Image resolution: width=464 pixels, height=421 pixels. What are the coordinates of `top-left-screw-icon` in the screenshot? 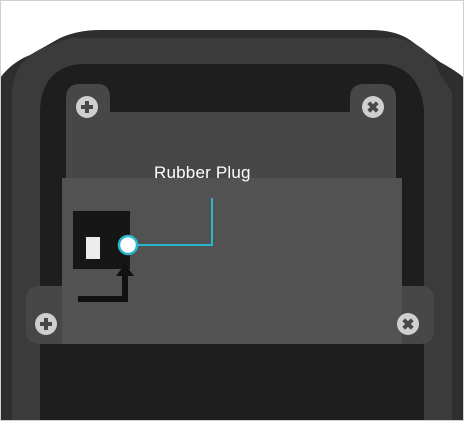 It's located at (87, 107).